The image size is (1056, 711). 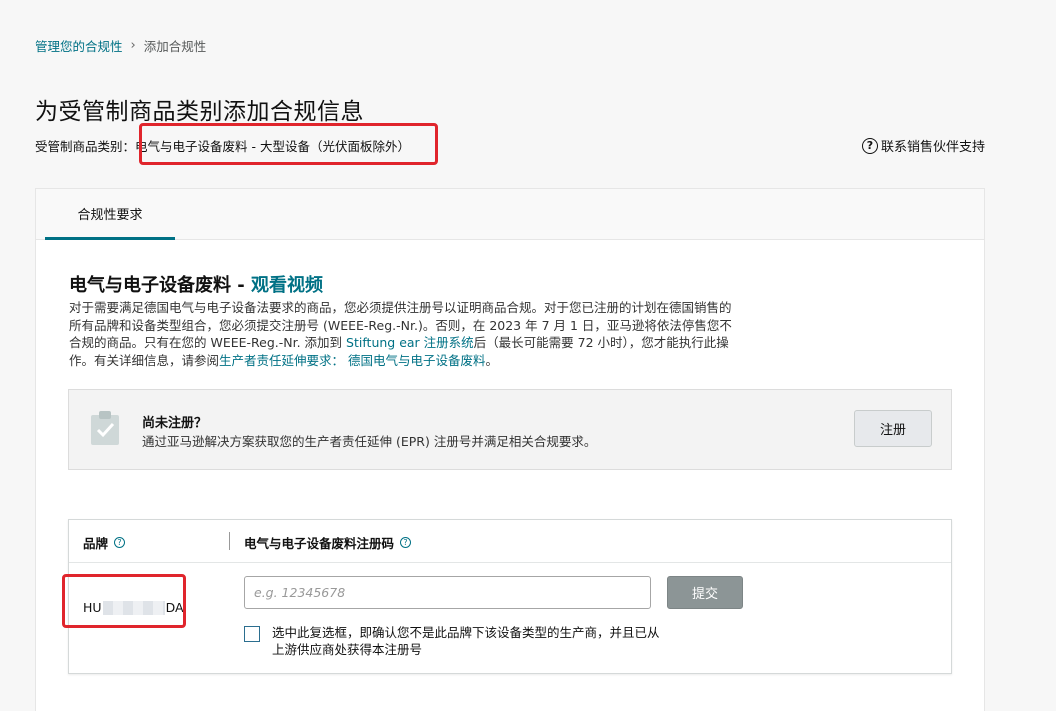 What do you see at coordinates (492, 360) in the screenshot?
I see `description-text-3: 。` at bounding box center [492, 360].